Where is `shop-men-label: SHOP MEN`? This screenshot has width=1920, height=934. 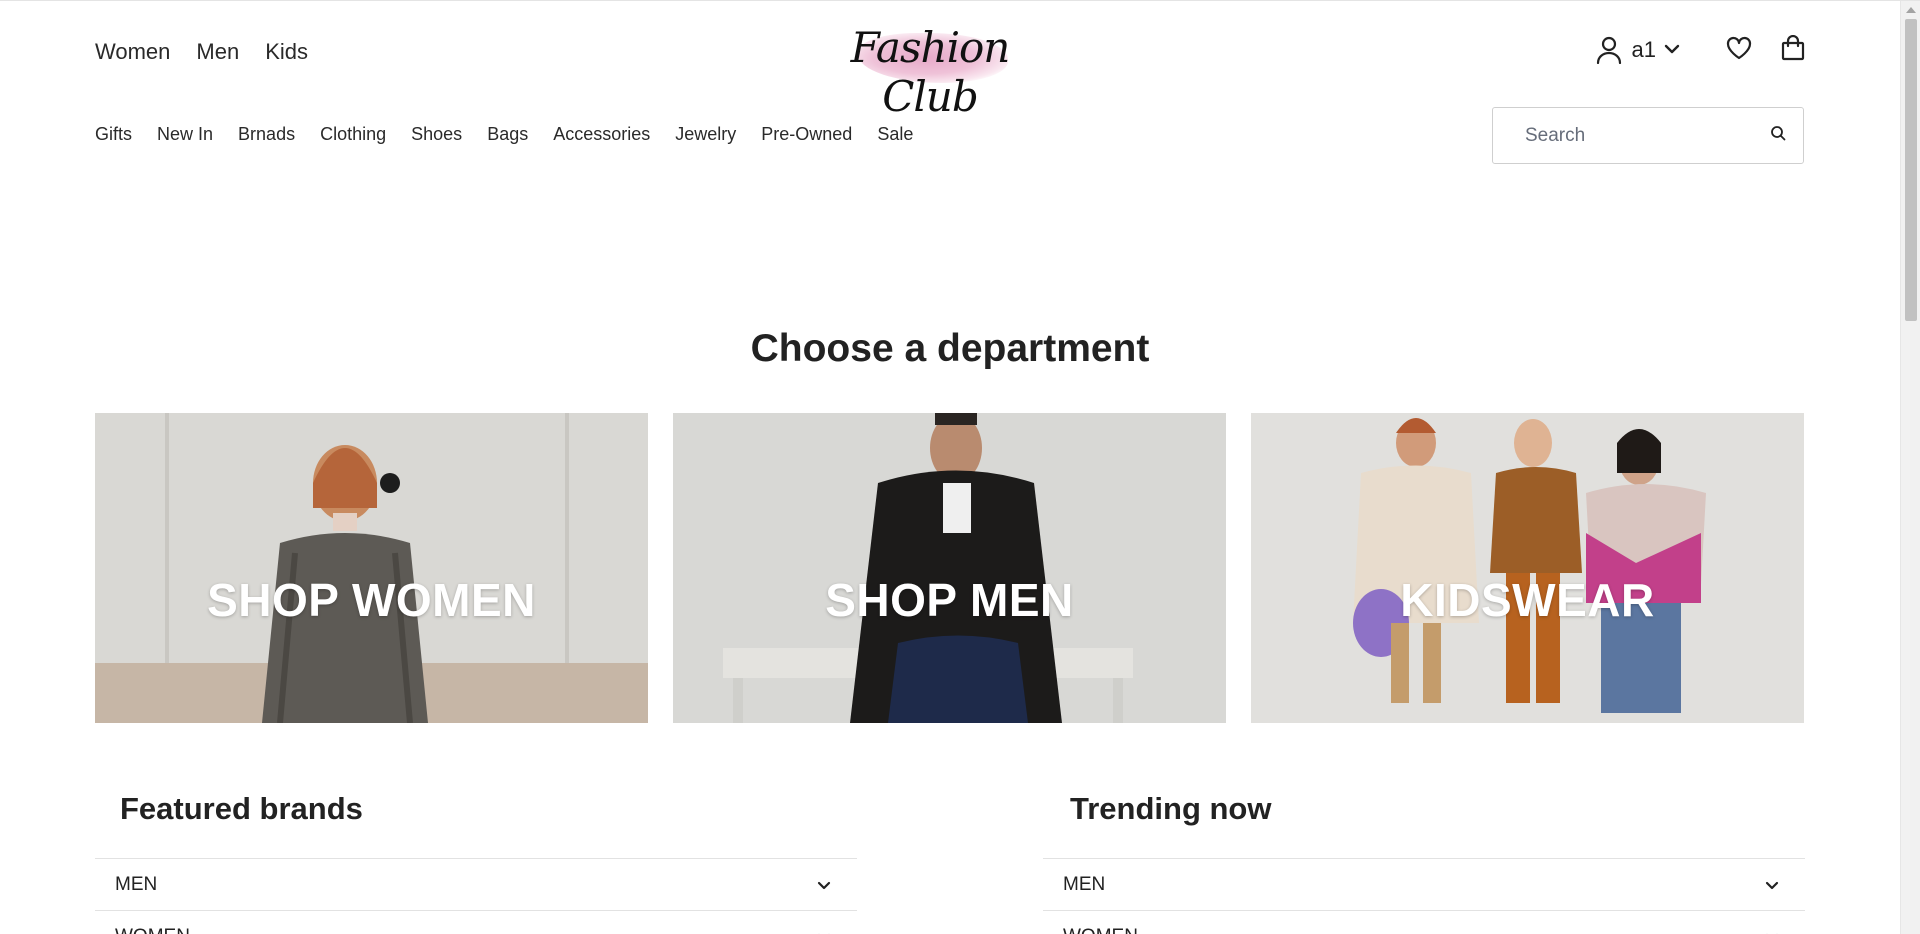 shop-men-label: SHOP MEN is located at coordinates (949, 600).